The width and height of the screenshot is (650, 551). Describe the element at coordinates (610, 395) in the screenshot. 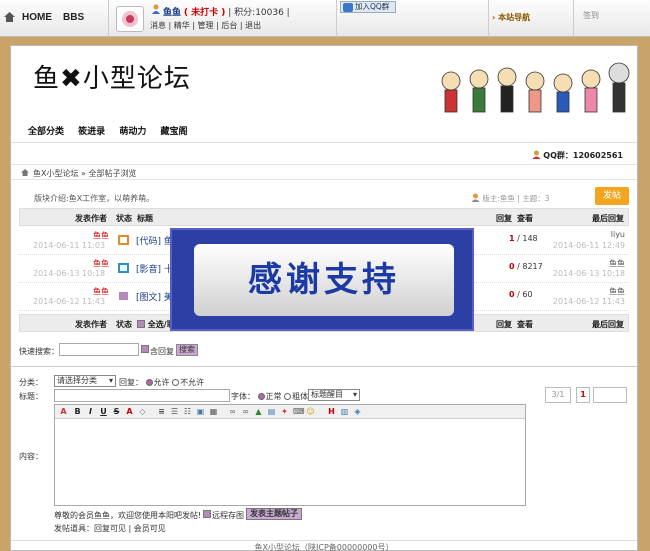

I see `page-jump-input` at that location.